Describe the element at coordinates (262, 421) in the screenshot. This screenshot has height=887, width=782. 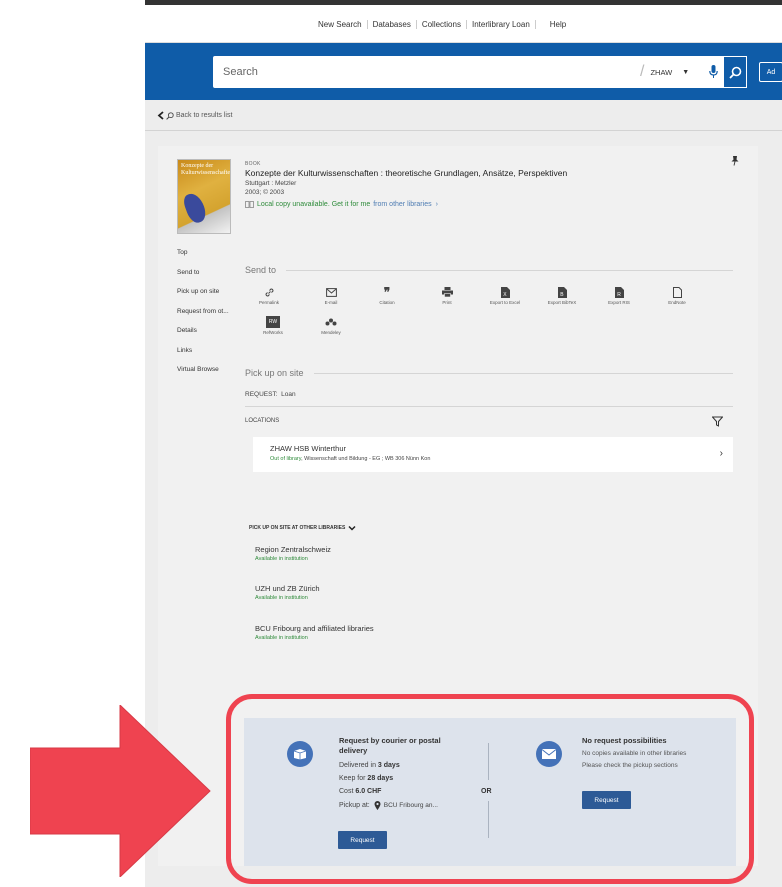
I see `locations-label: LOCATIONS` at that location.